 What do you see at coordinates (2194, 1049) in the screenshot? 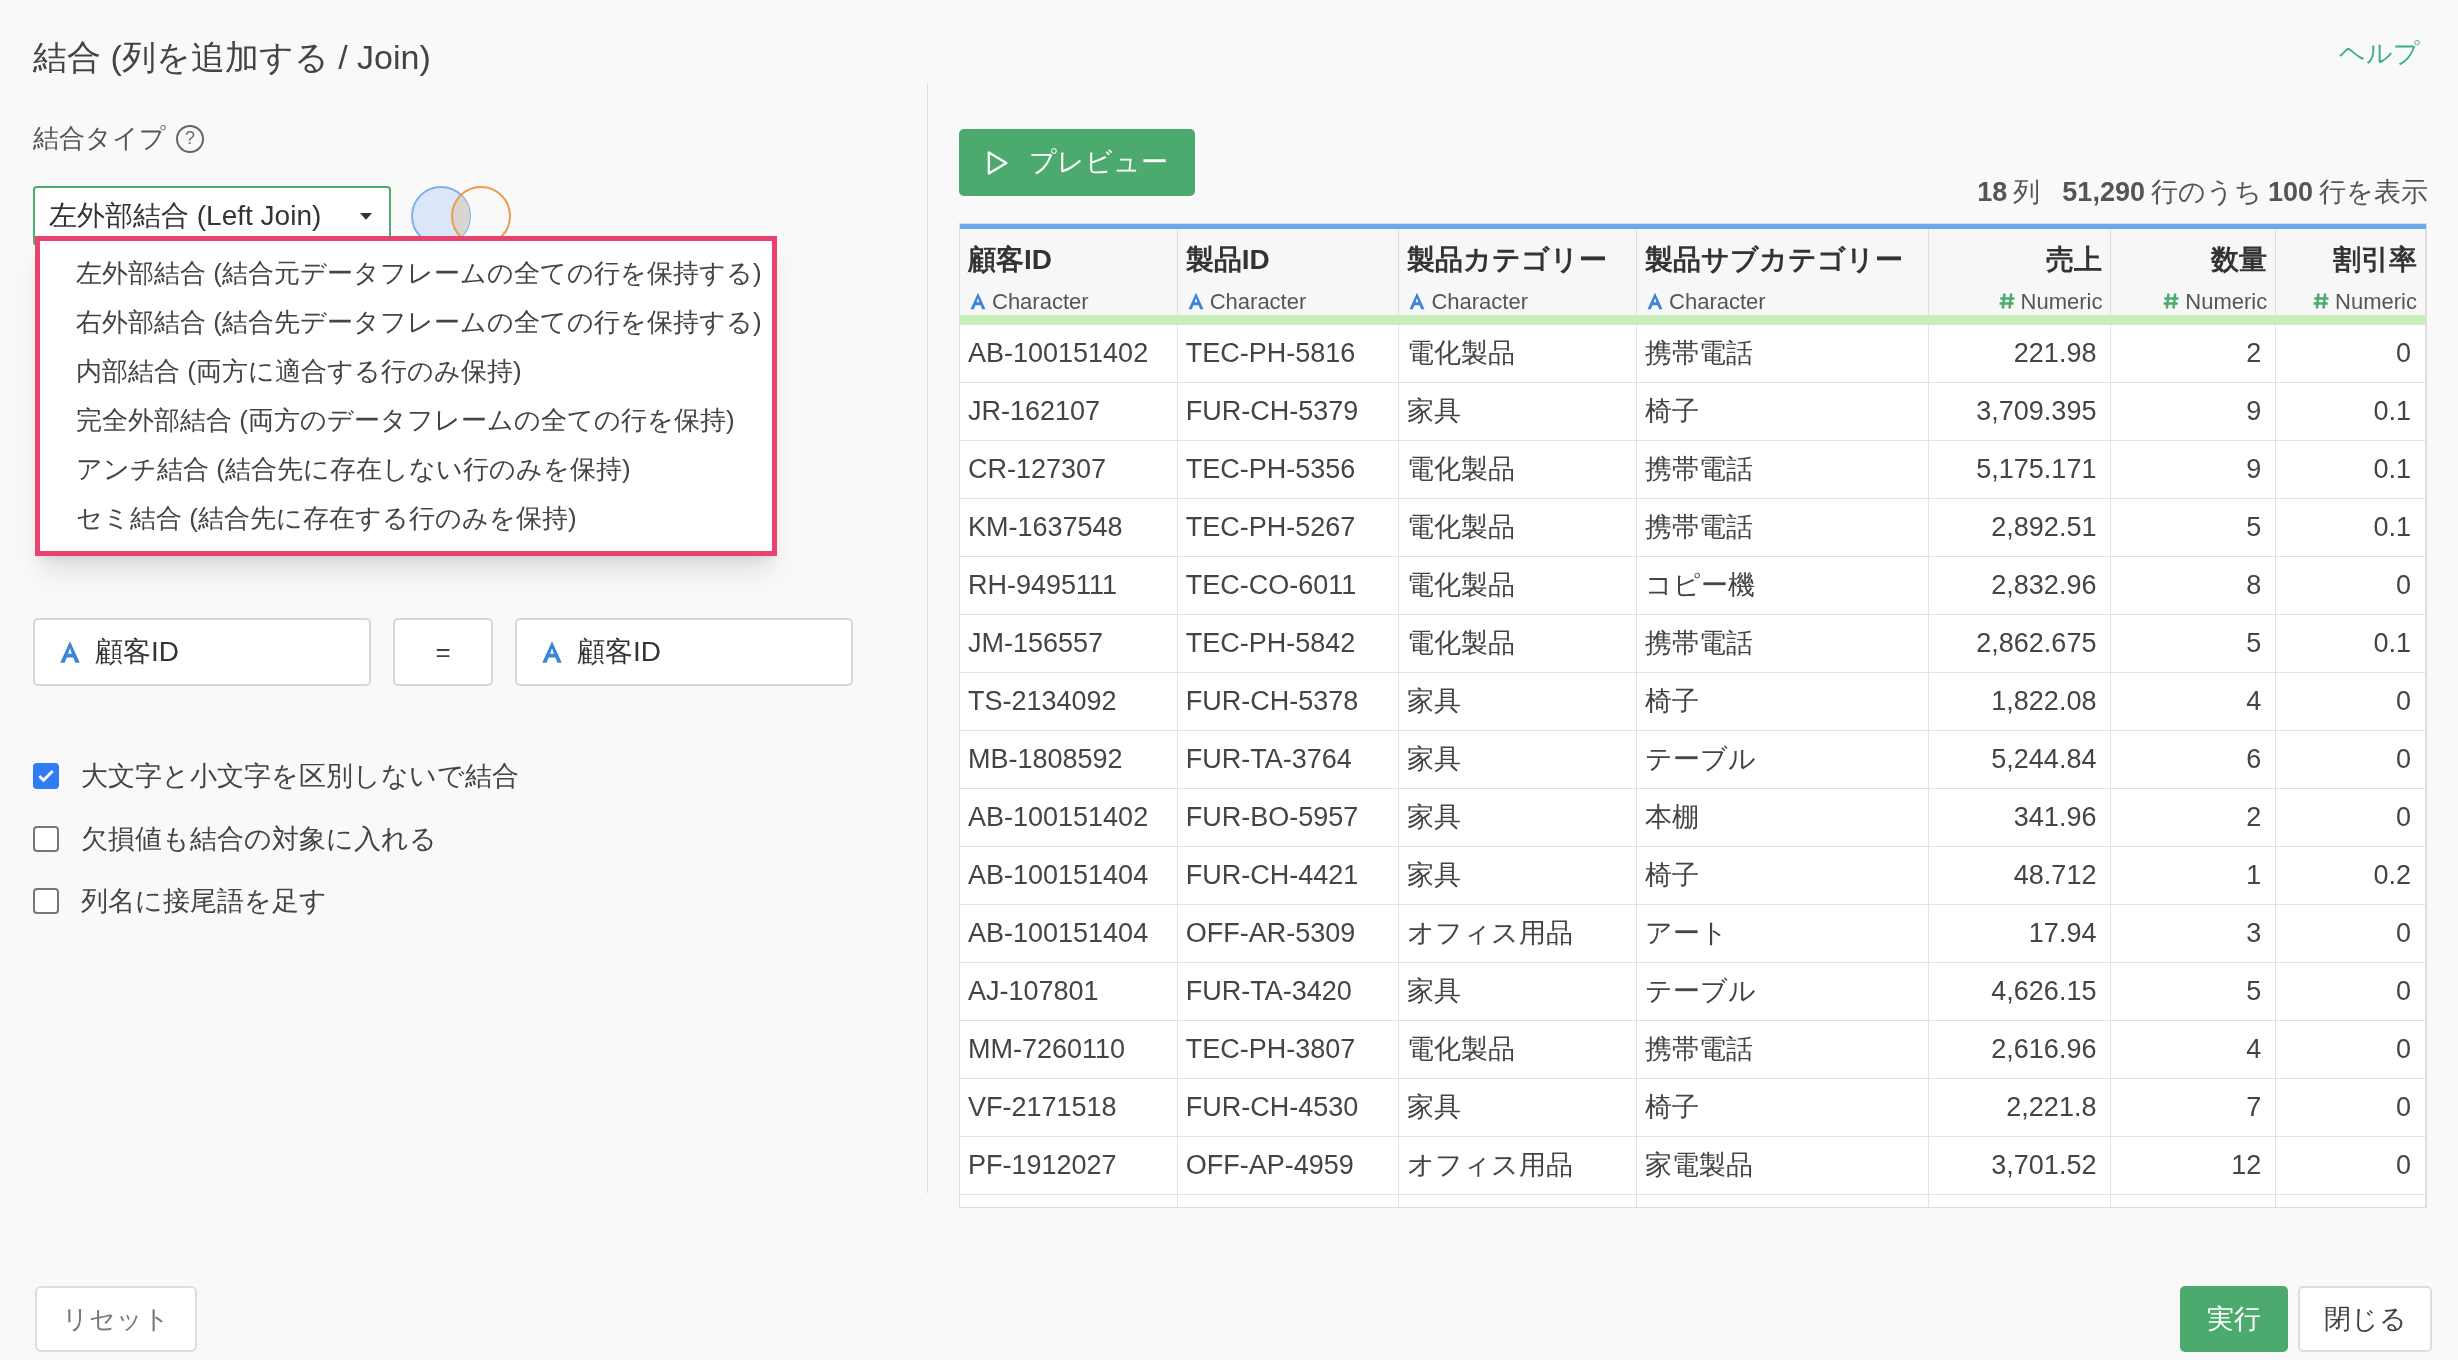
I see `table-cell: 4` at bounding box center [2194, 1049].